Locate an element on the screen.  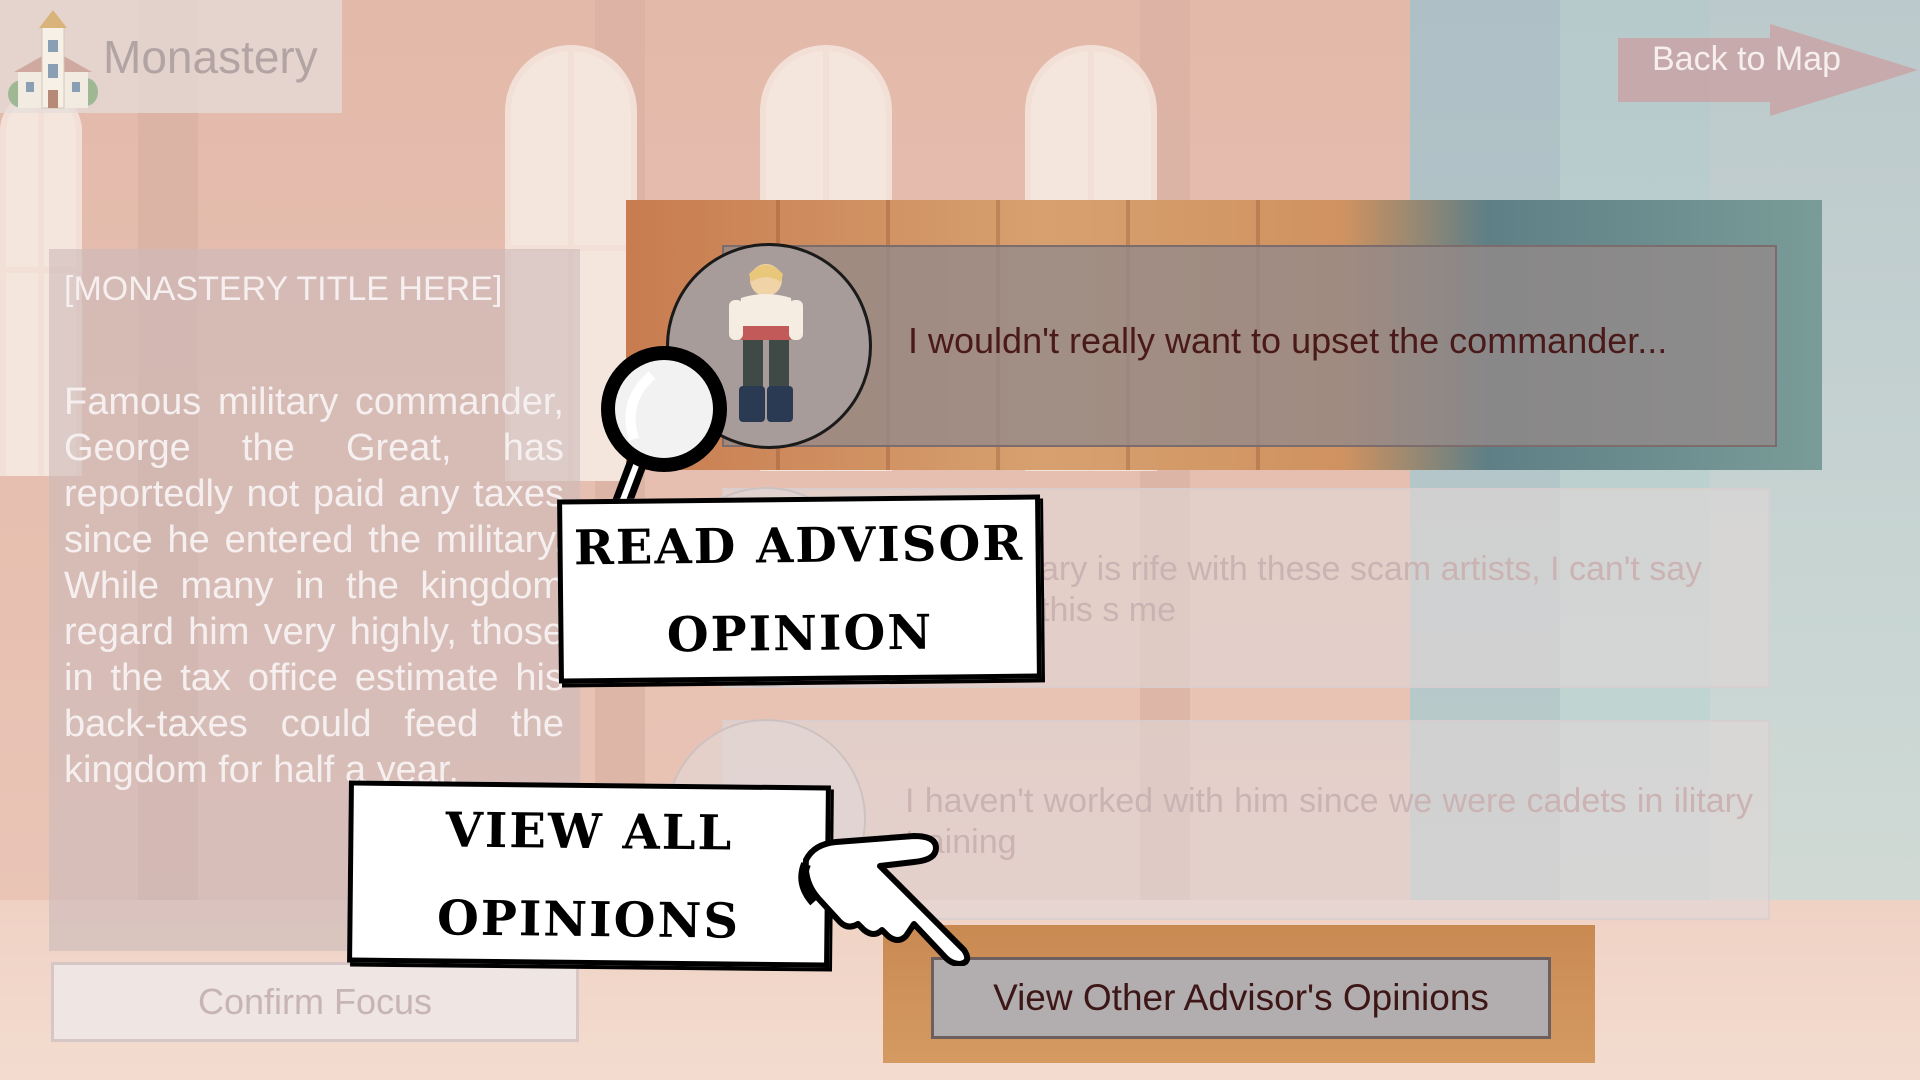
callout-line: VIEW ALL is located at coordinates (589, 832).